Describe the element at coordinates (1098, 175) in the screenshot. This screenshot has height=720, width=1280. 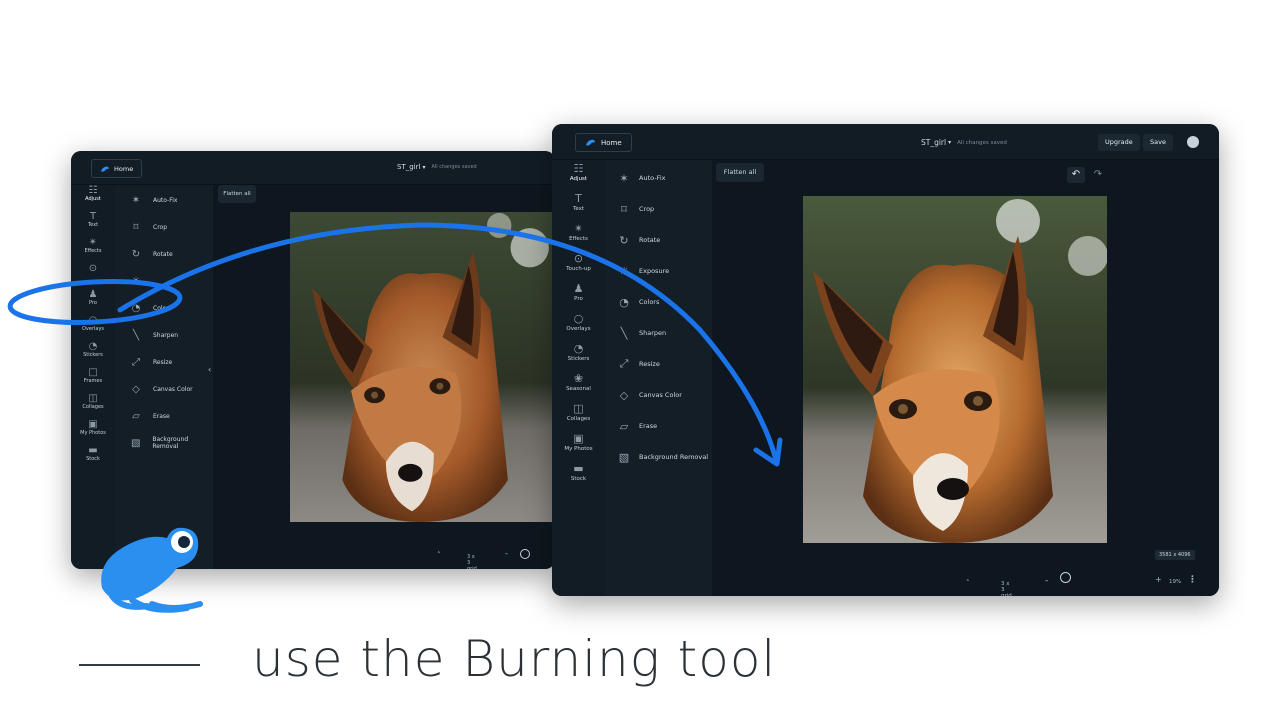
I see `redo-icon: ↷` at that location.